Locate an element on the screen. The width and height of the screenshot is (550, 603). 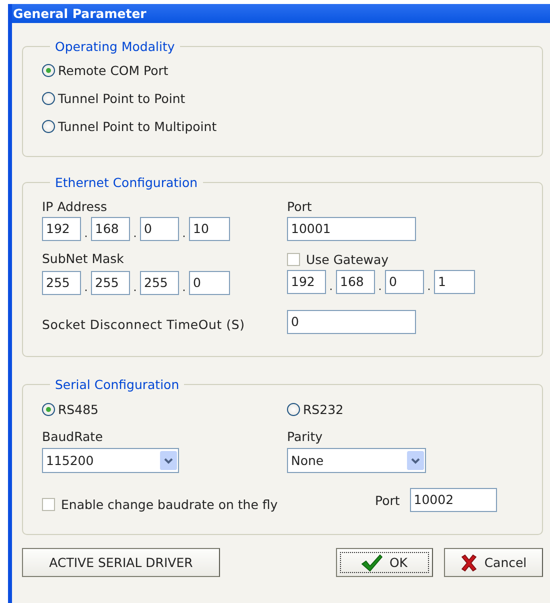
port-field: 10002 is located at coordinates (453, 500).